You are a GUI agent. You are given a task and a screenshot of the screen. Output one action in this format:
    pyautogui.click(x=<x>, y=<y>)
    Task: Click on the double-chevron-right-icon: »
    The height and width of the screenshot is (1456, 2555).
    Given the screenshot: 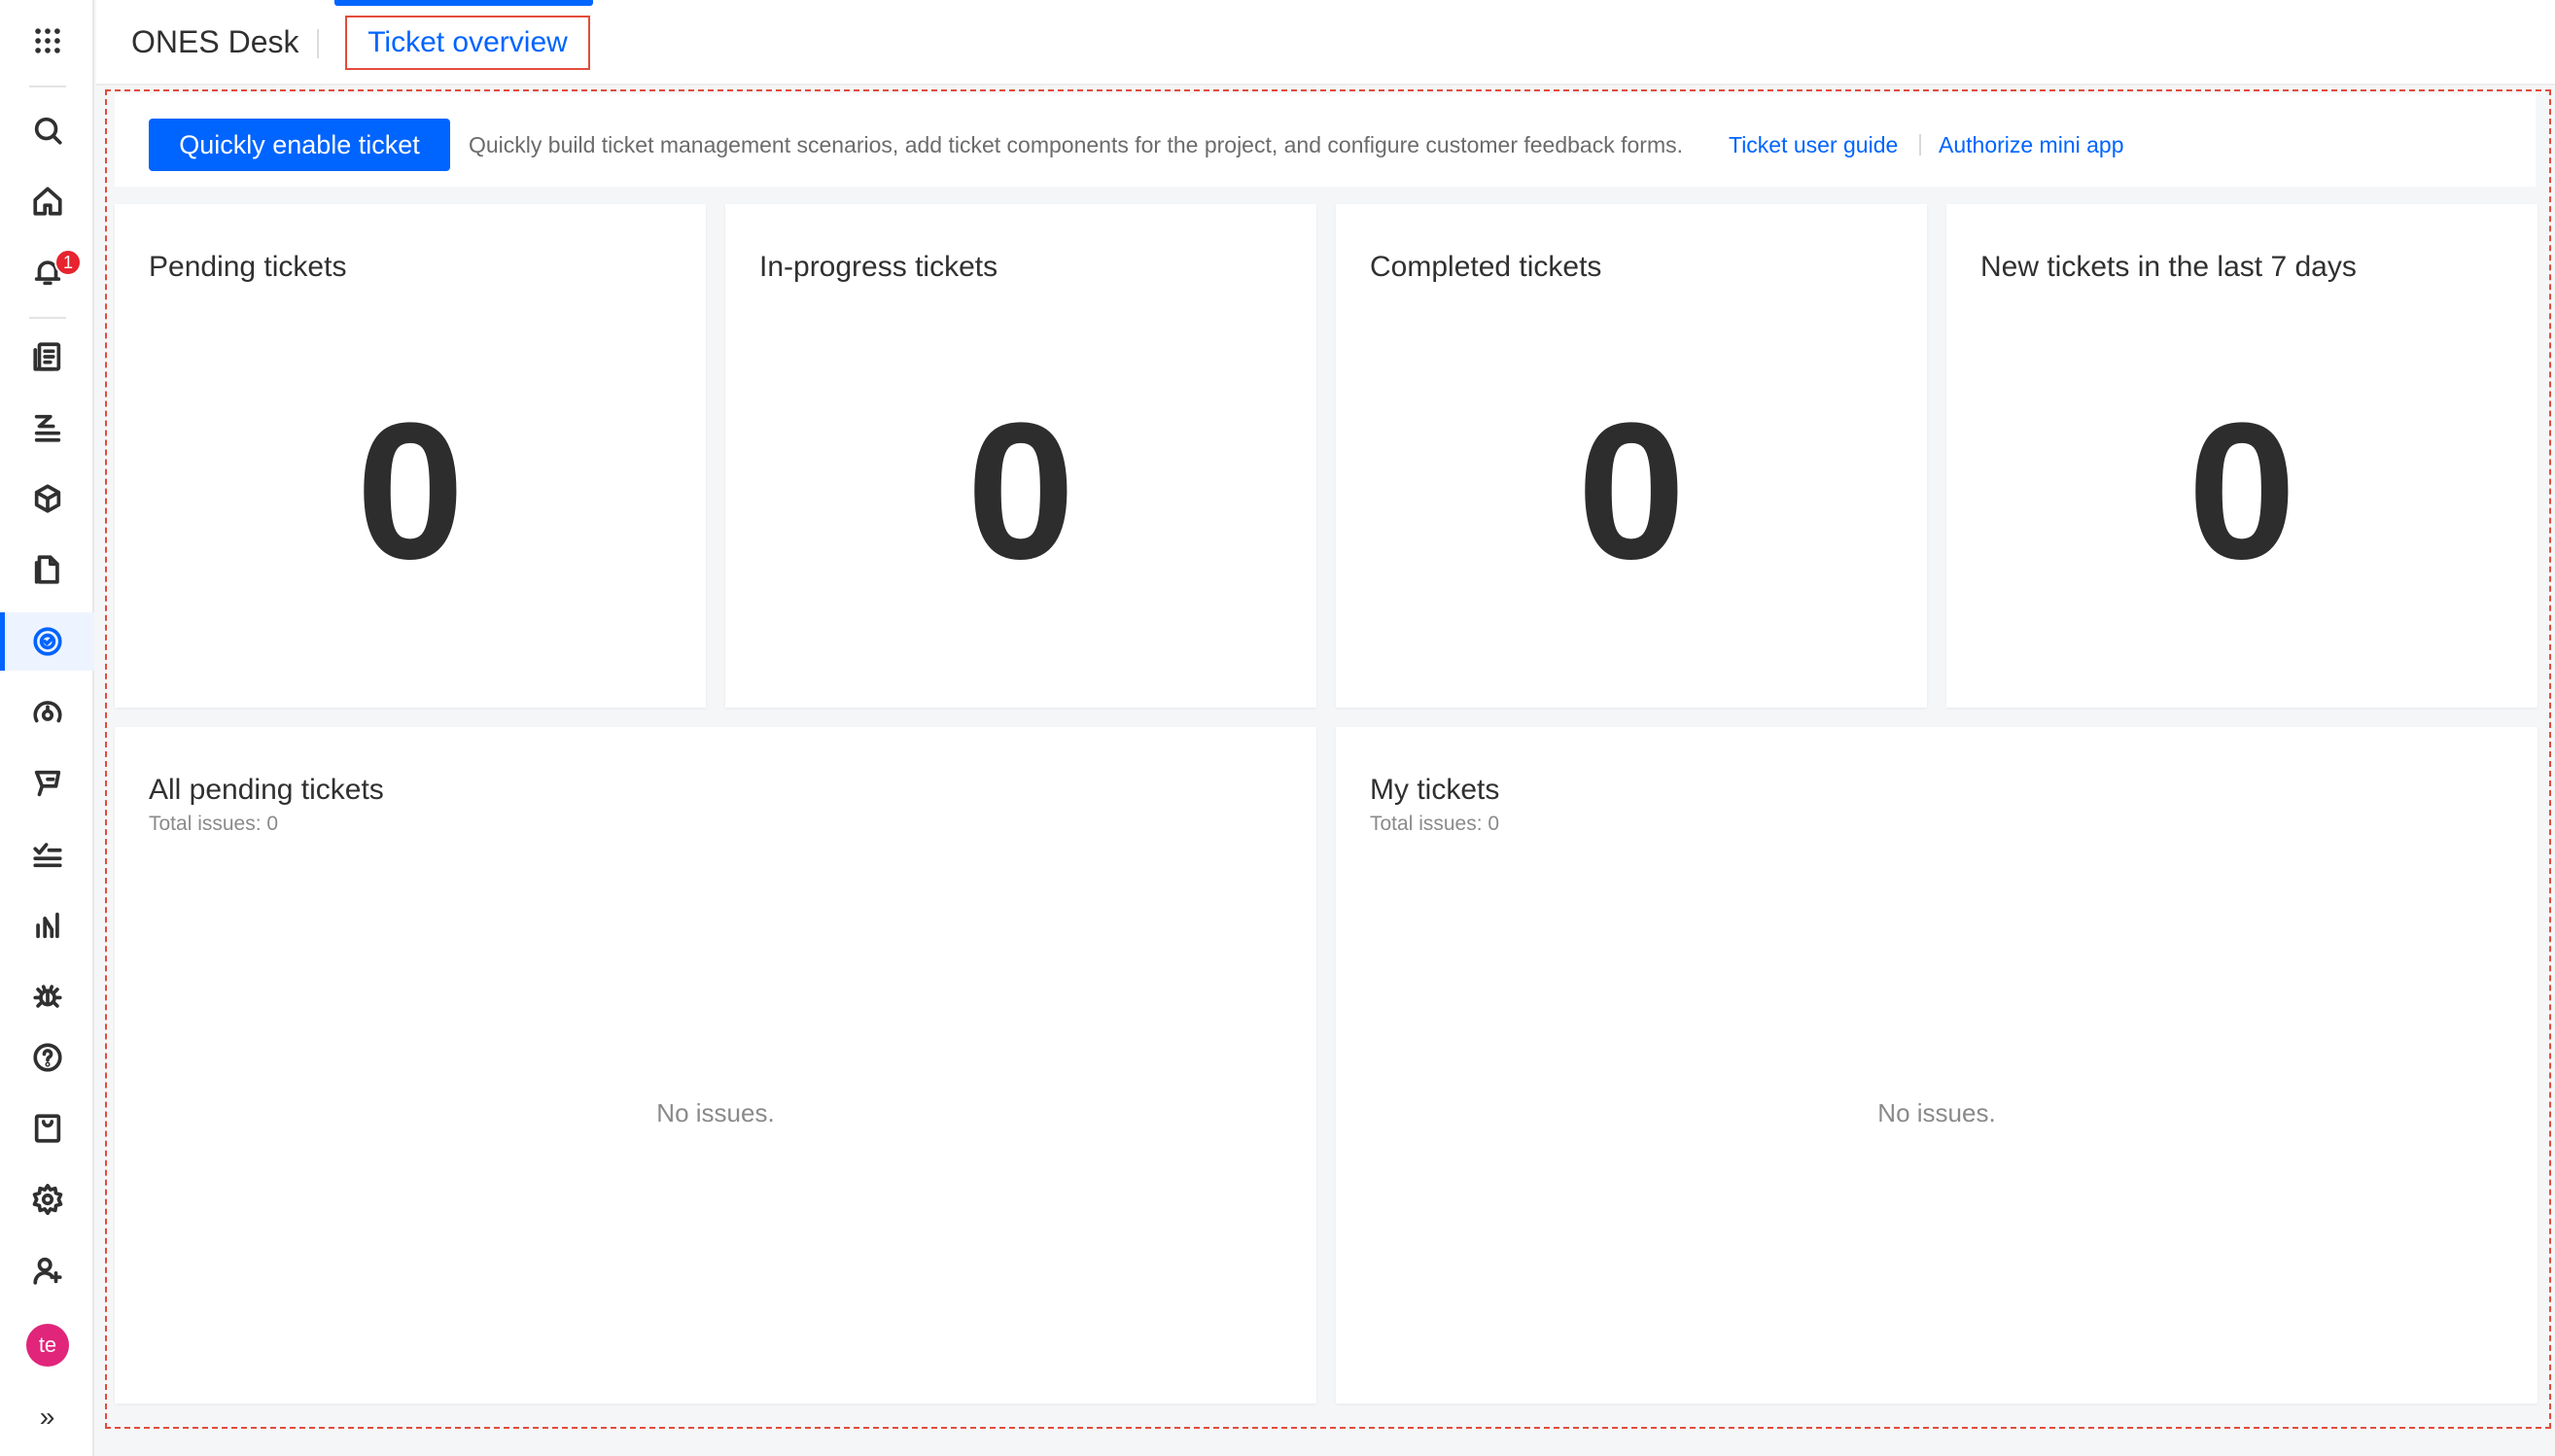 What is the action you would take?
    pyautogui.click(x=47, y=1417)
    